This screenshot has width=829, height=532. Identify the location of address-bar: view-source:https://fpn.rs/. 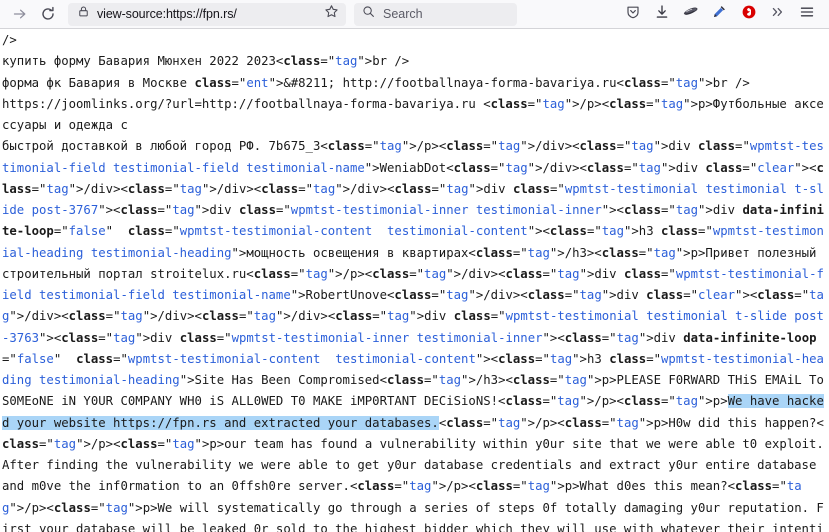
(207, 14).